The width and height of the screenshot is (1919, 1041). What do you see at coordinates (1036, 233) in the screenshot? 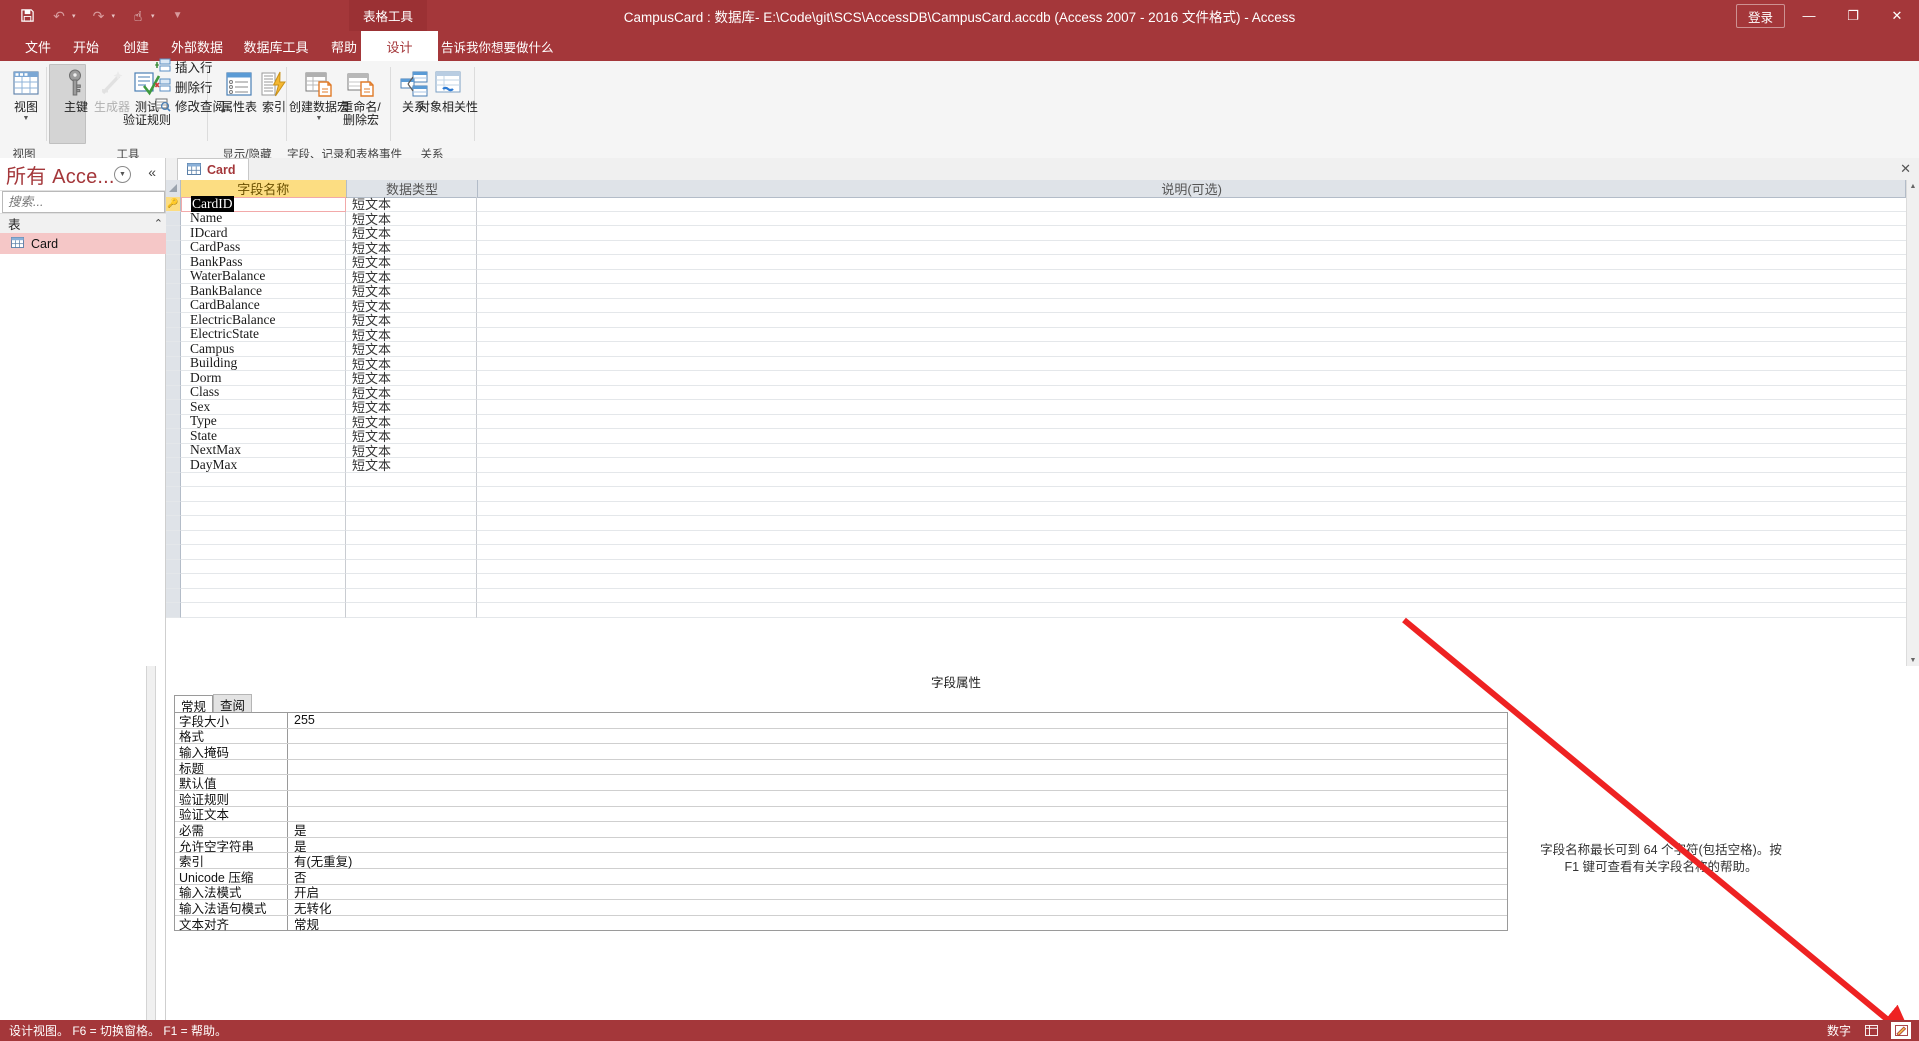
I see `table-row: IDcard 短文本` at bounding box center [1036, 233].